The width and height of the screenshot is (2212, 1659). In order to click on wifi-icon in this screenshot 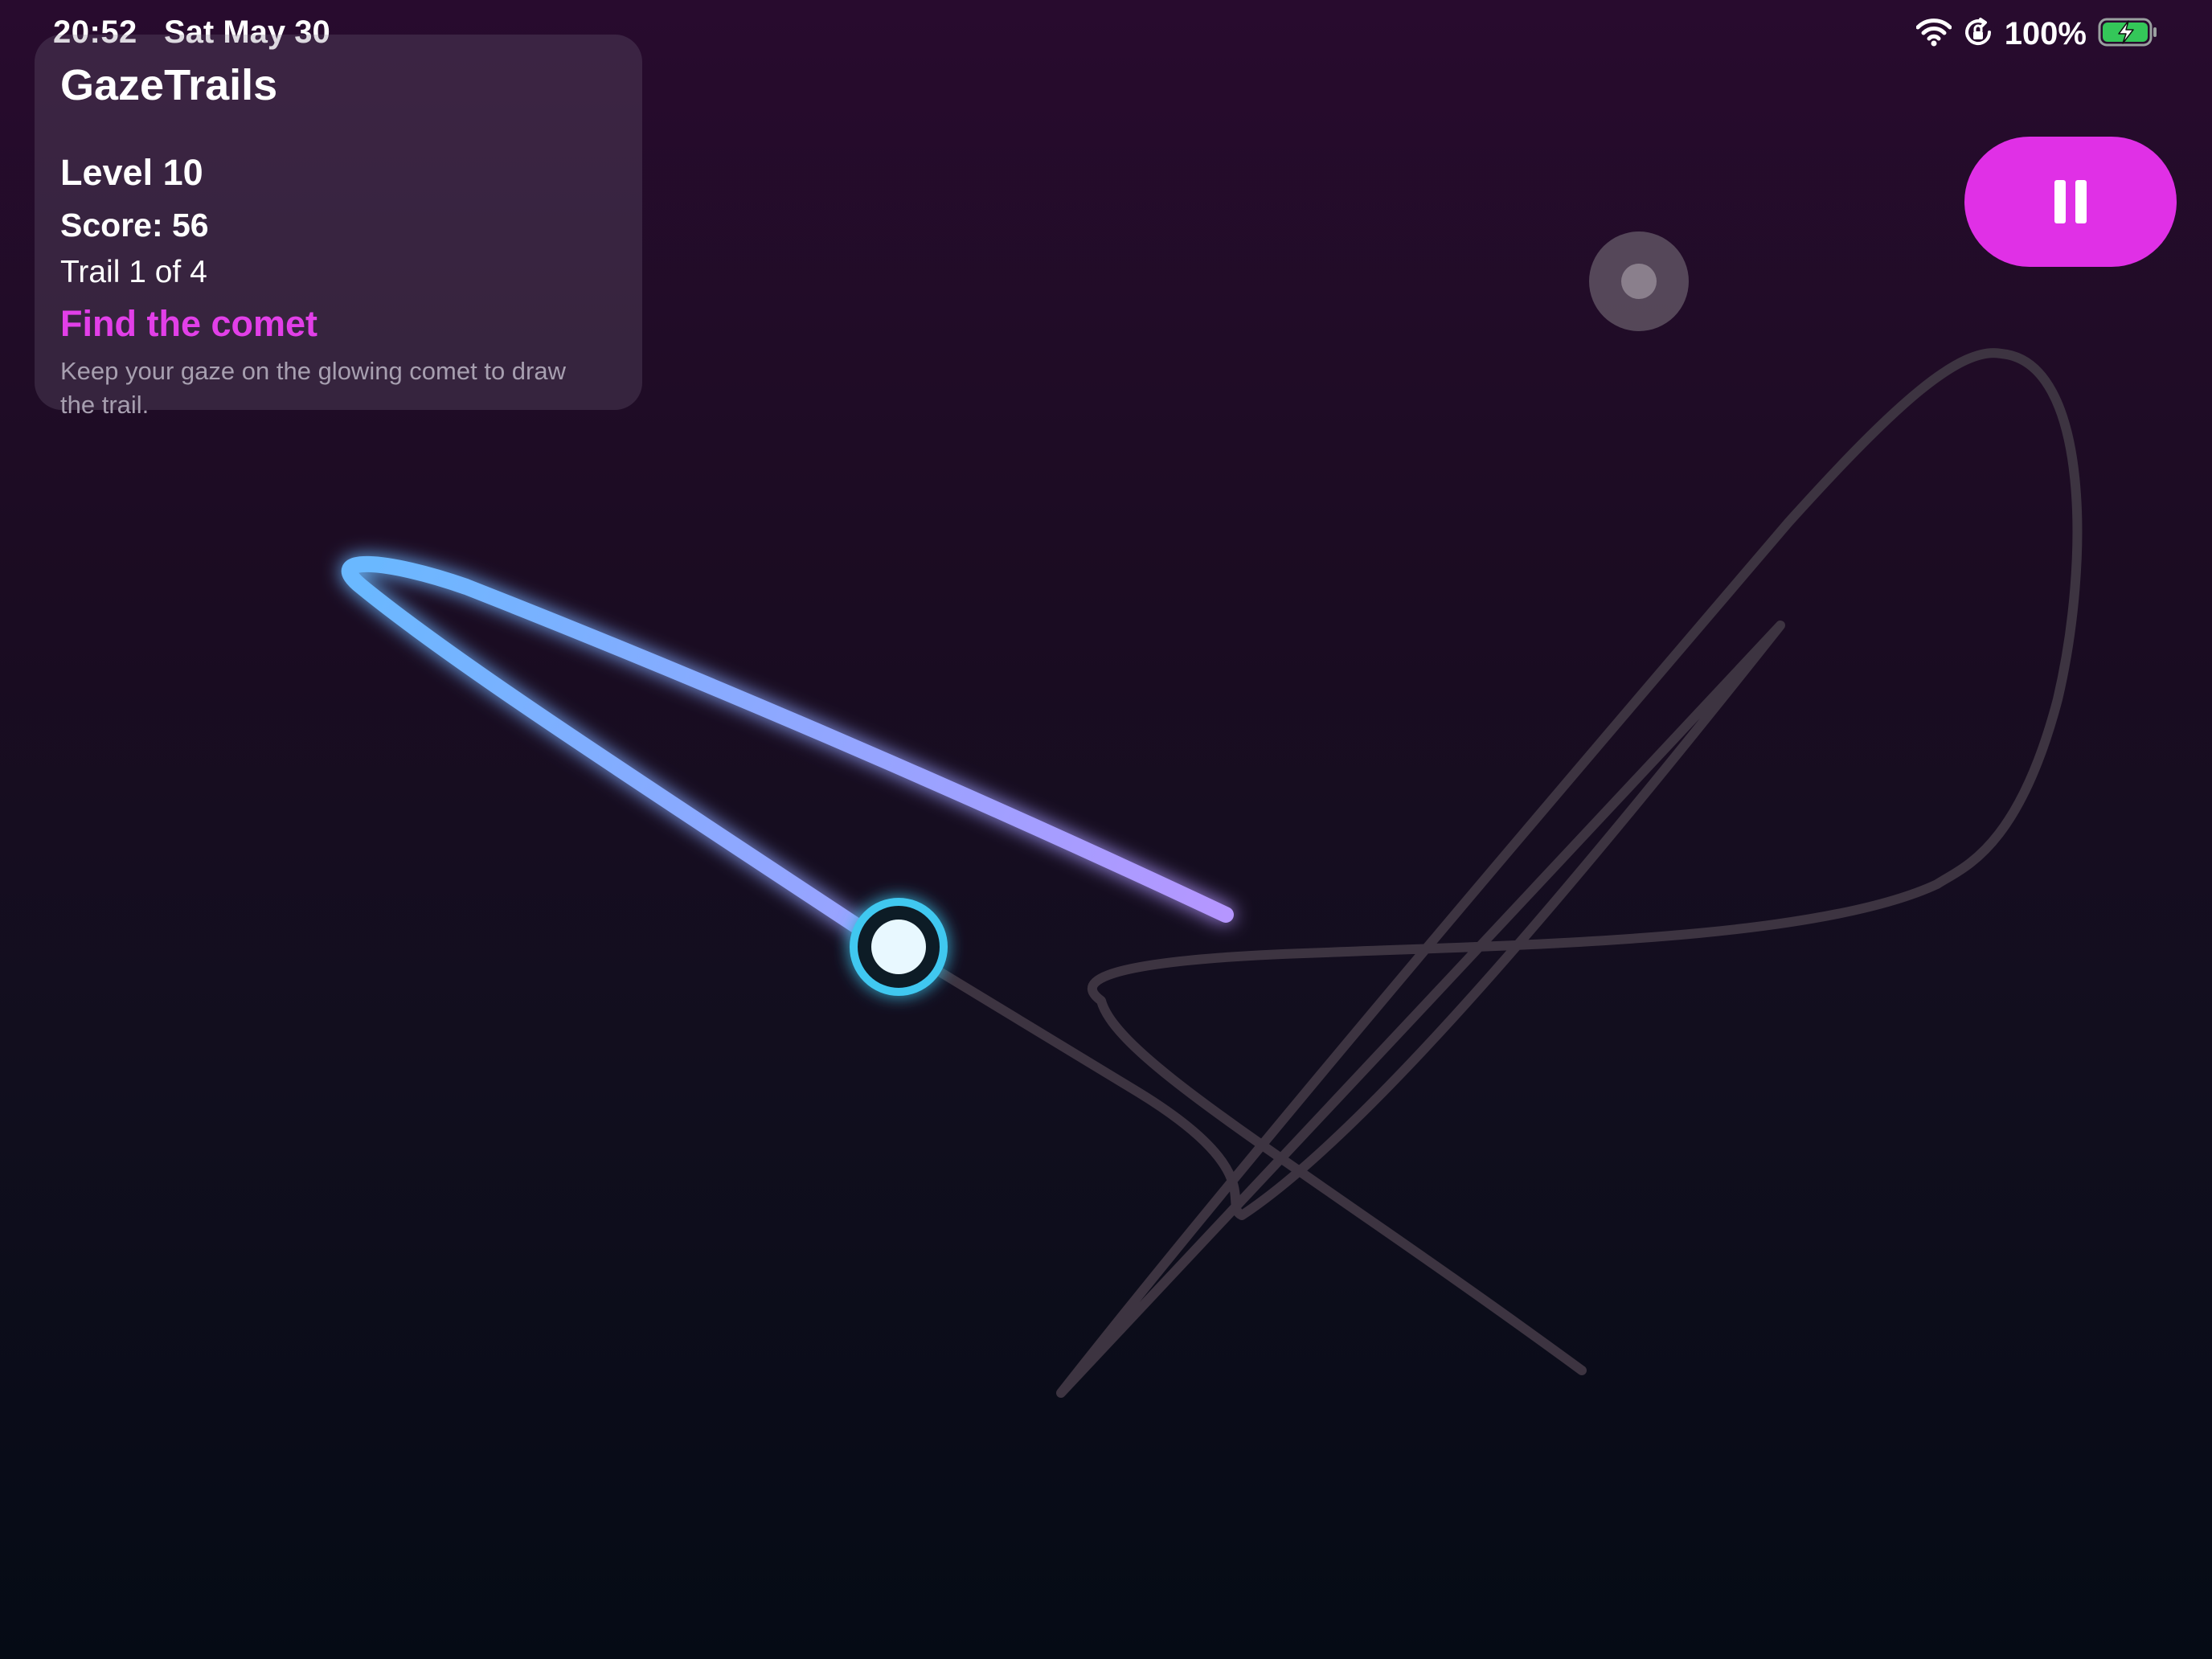, I will do `click(1933, 34)`.